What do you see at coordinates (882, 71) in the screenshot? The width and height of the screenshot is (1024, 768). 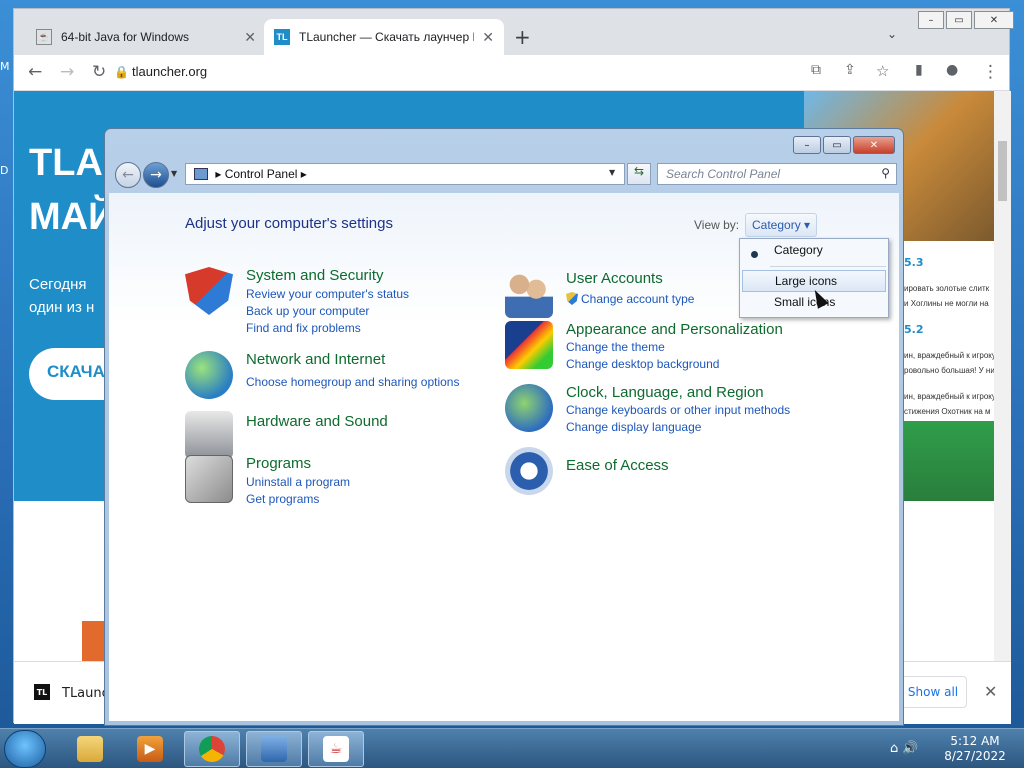 I see `bookmark-star-icon: ☆` at bounding box center [882, 71].